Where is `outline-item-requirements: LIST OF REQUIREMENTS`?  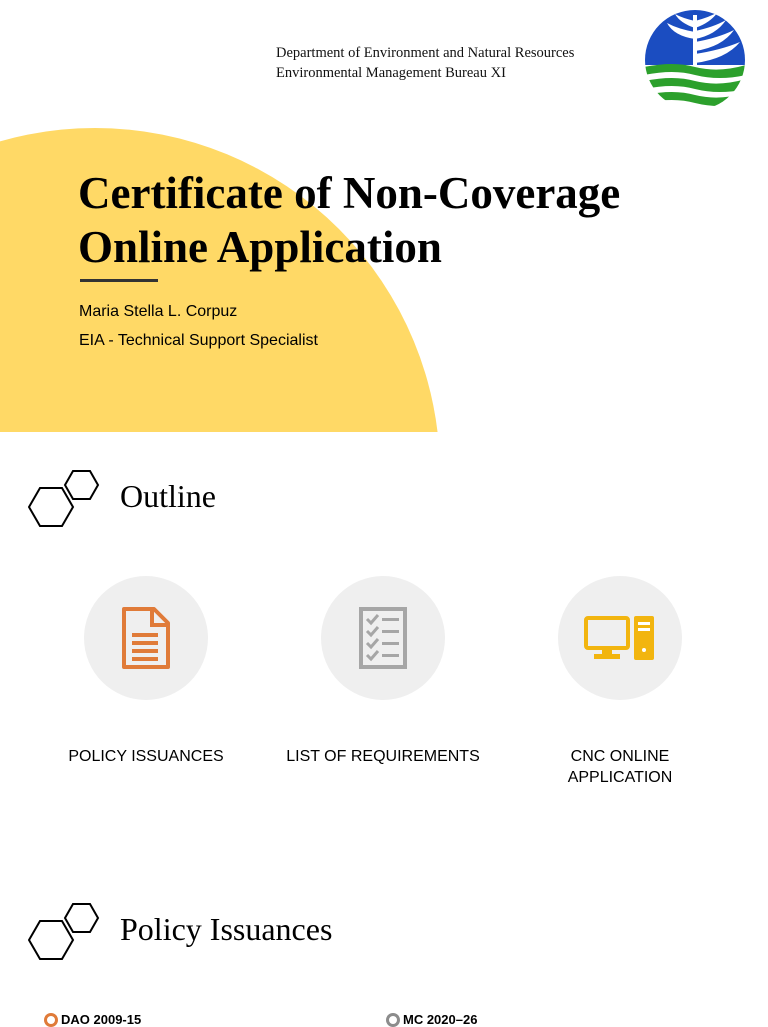 outline-item-requirements: LIST OF REQUIREMENTS is located at coordinates (383, 671).